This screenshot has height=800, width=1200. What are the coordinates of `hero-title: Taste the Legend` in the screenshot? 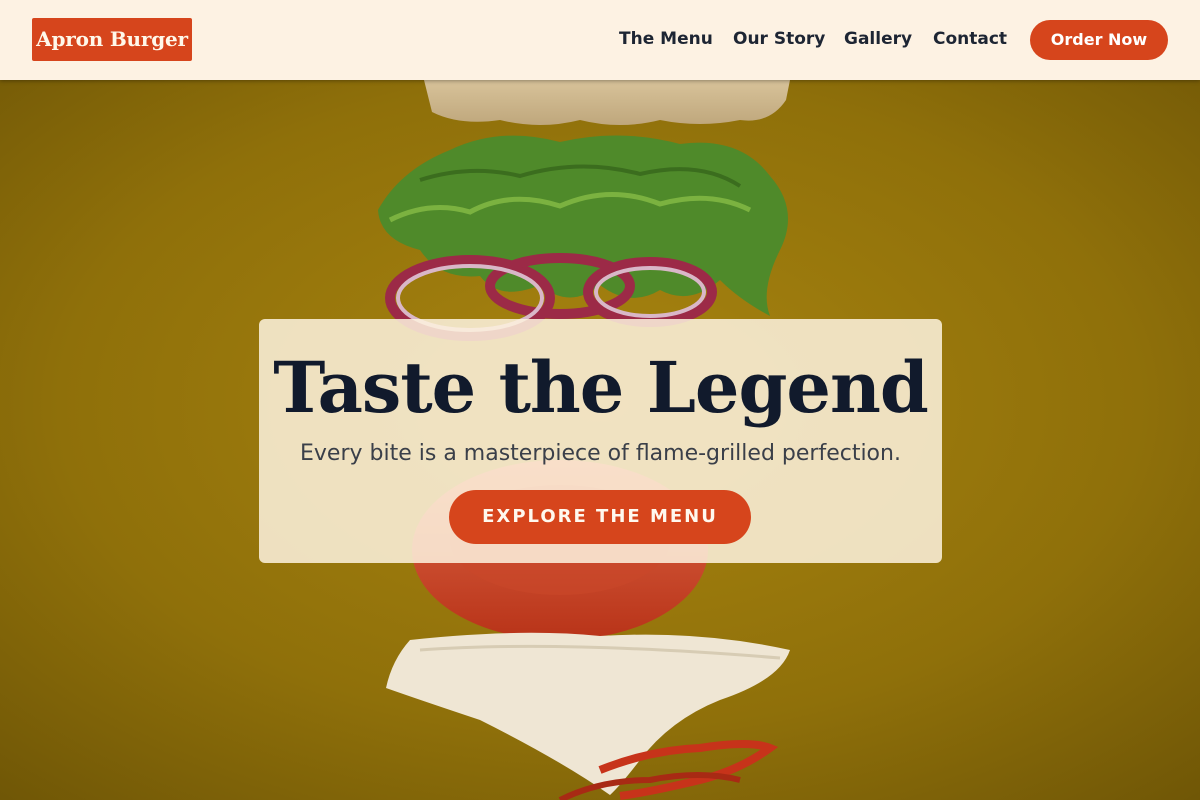 It's located at (601, 387).